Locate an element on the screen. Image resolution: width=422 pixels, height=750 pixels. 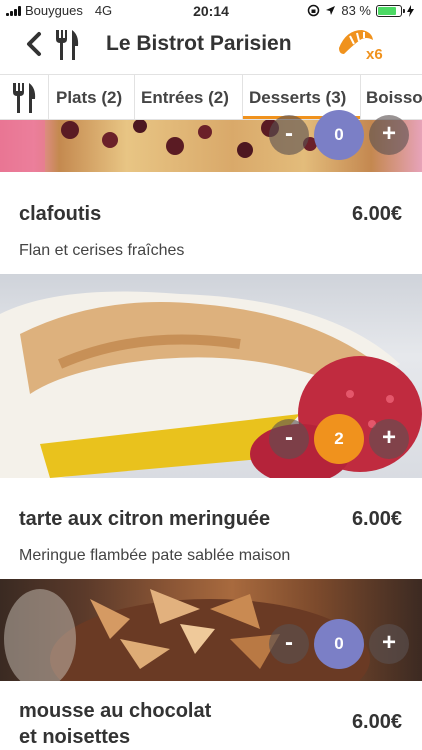
mousse-chocolat-name-line1: mousse au chocolat is located at coordinates (115, 711).